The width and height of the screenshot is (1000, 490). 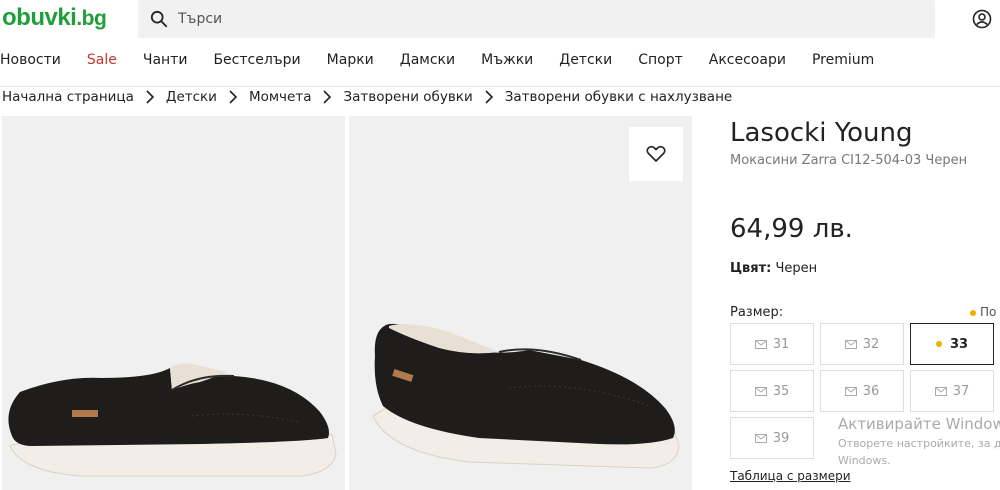 I want to click on size-option-selected: 33, so click(x=952, y=344).